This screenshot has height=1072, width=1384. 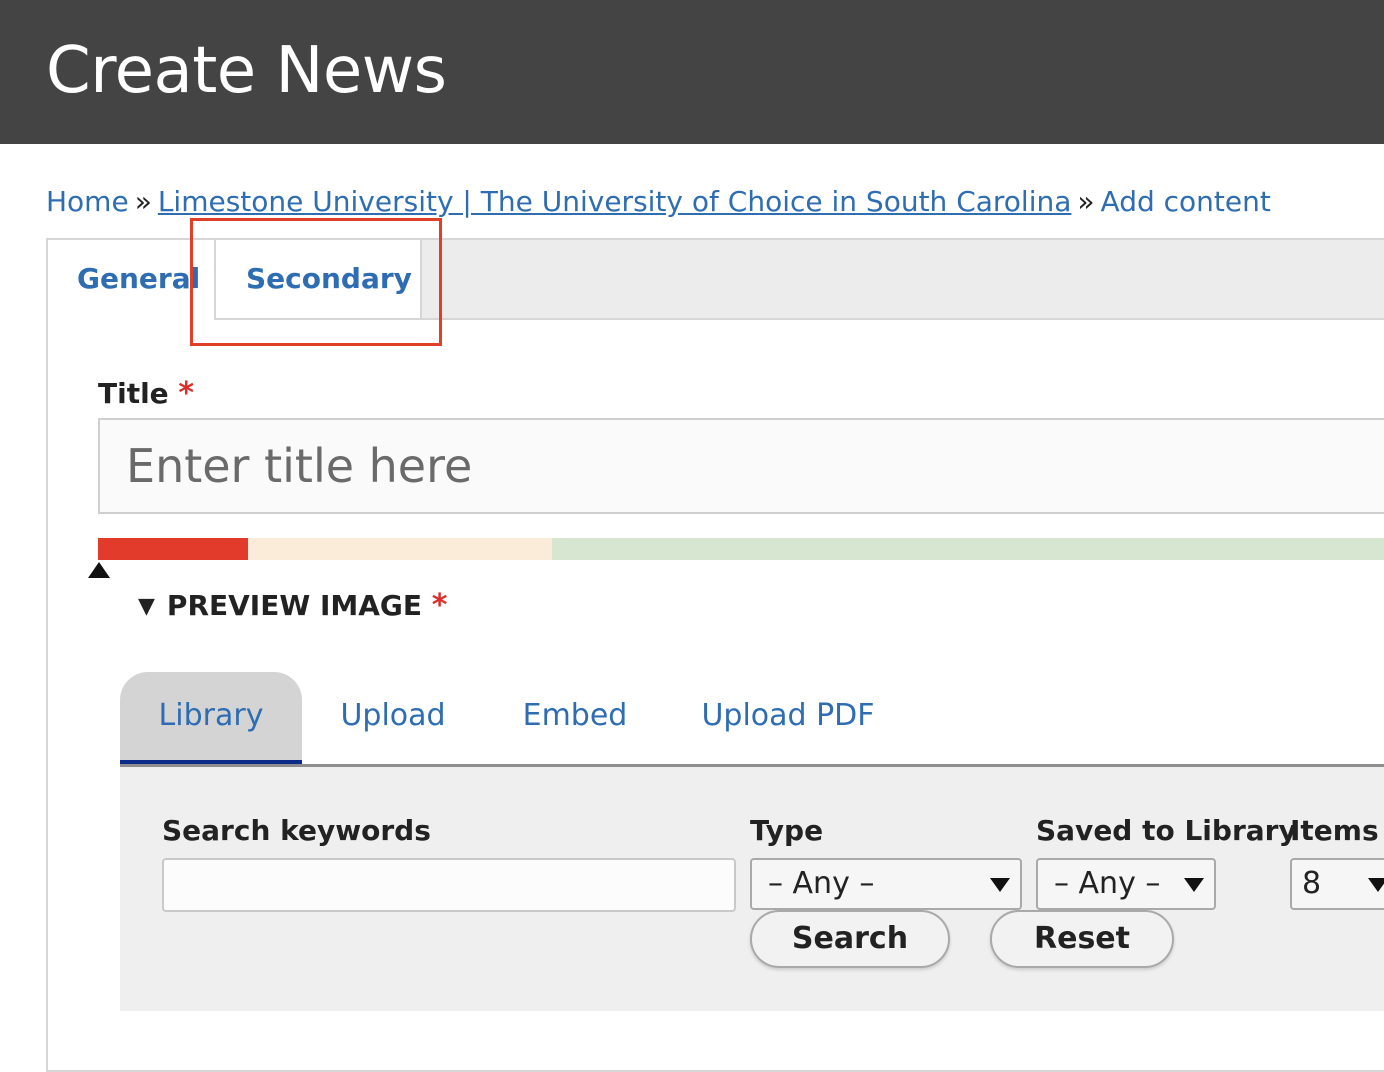 I want to click on title-length-meter-orange, so click(x=400, y=549).